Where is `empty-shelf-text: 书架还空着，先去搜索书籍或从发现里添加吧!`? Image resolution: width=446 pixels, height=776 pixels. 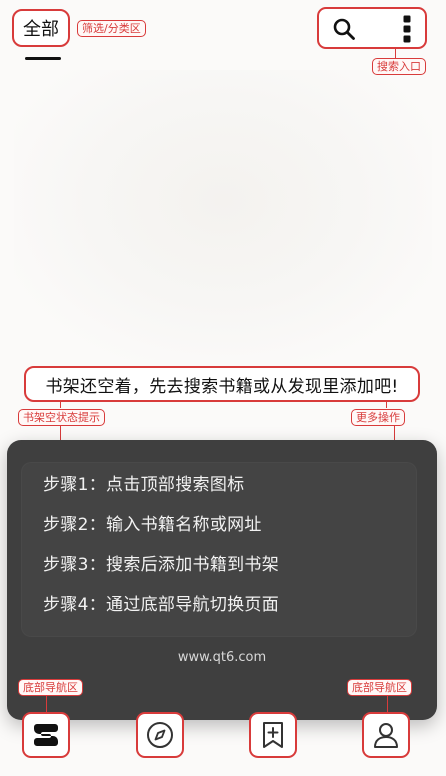
empty-shelf-text: 书架还空着，先去搜索书籍或从发现里添加吧! is located at coordinates (222, 386).